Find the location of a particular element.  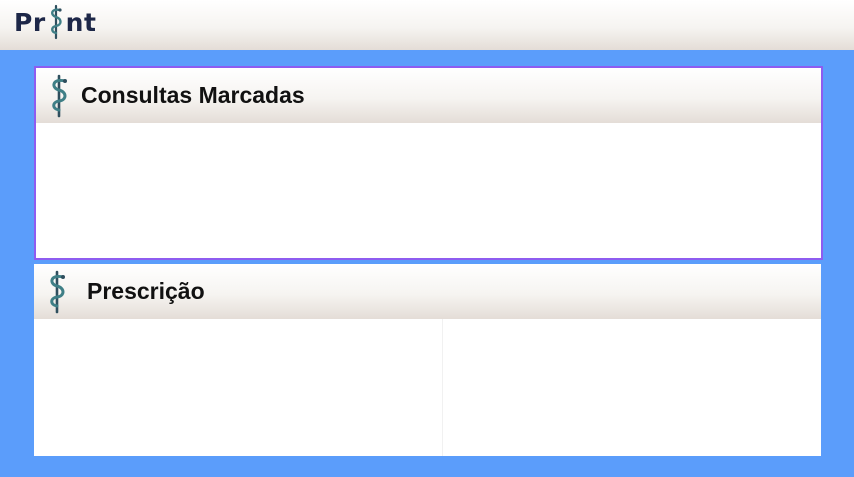

consultas-panel-header: Consultas Marcadas is located at coordinates (428, 95).